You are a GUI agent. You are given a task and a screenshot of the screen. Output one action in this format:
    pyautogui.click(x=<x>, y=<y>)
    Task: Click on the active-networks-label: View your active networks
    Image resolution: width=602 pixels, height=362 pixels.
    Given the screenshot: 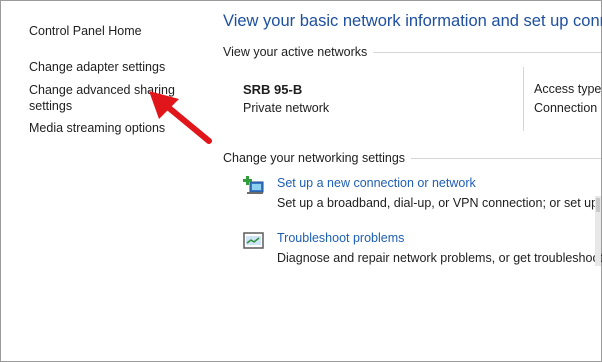 What is the action you would take?
    pyautogui.click(x=298, y=52)
    